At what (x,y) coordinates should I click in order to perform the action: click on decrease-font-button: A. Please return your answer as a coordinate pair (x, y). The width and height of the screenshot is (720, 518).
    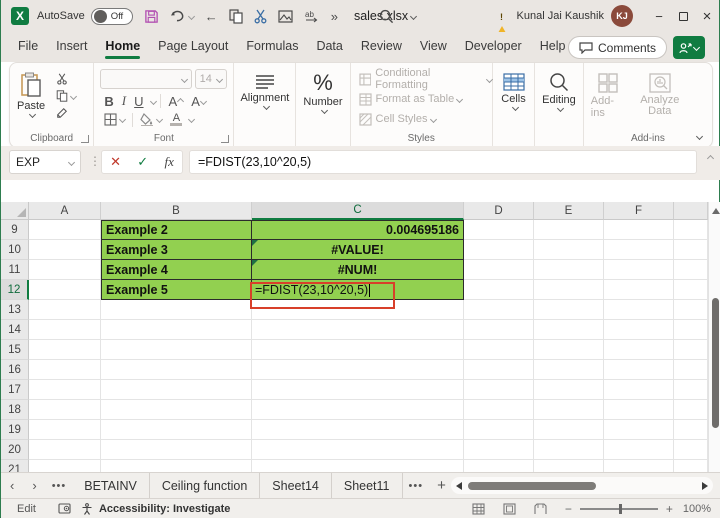
    Looking at the image, I should click on (198, 101).